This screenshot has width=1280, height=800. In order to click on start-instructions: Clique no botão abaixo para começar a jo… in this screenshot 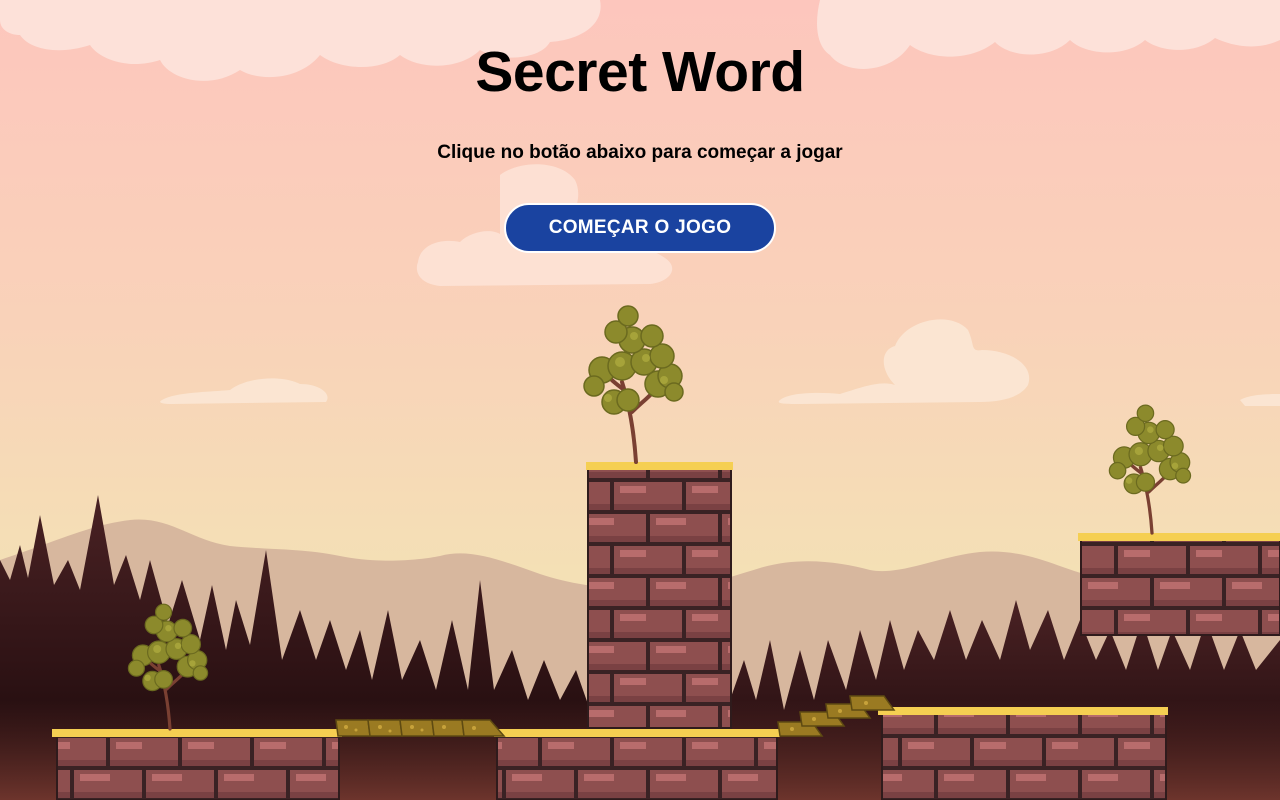, I will do `click(640, 152)`.